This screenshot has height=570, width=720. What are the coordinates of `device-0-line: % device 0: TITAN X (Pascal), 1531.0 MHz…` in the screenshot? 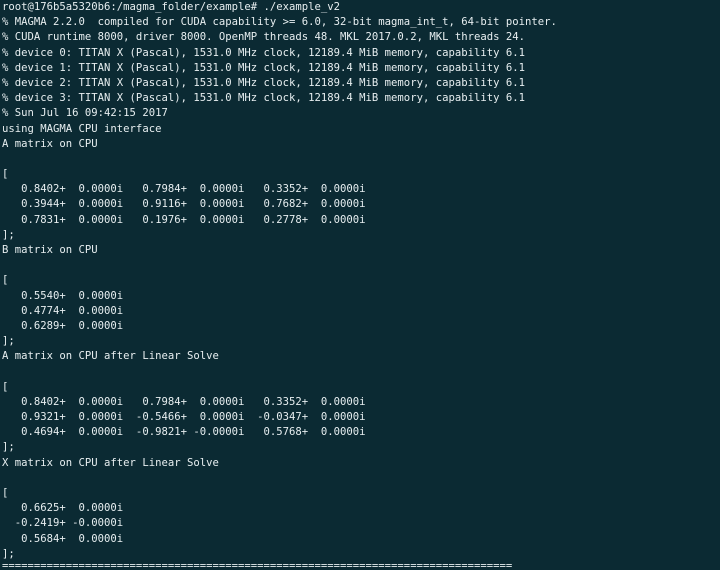 It's located at (263, 52).